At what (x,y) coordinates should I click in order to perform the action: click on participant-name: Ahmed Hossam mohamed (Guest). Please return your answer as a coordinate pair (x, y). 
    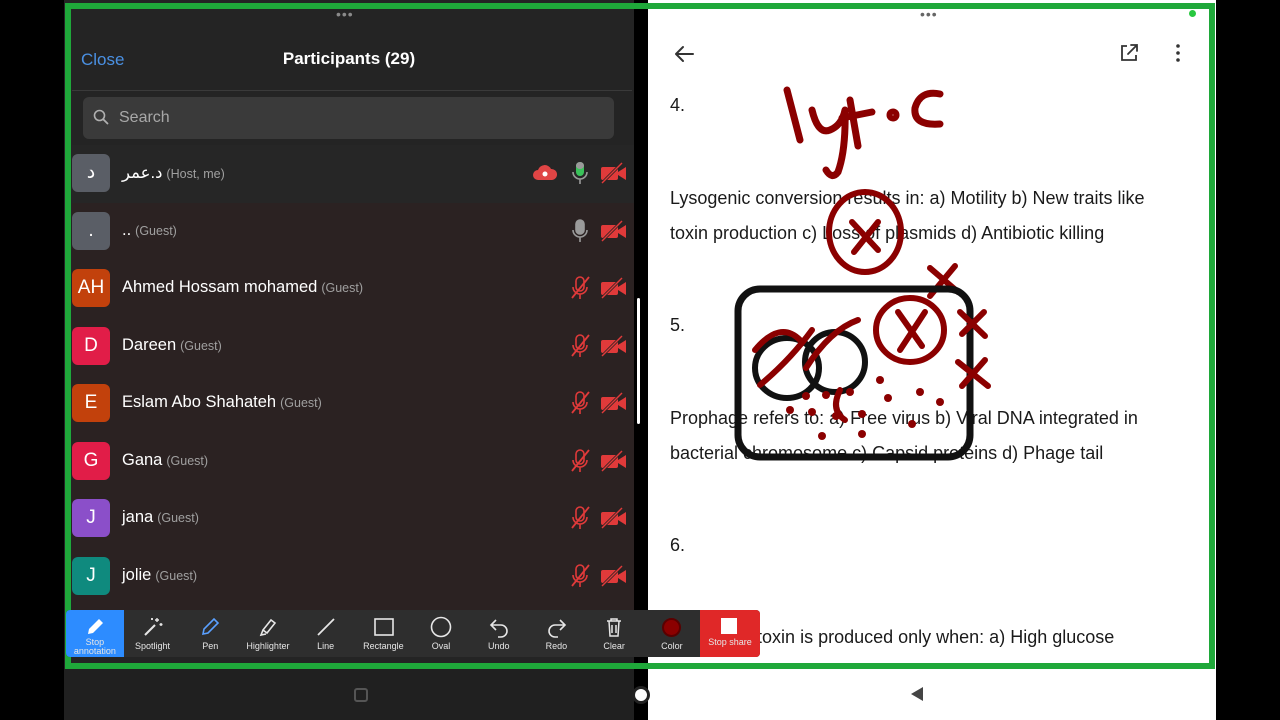
    Looking at the image, I should click on (242, 287).